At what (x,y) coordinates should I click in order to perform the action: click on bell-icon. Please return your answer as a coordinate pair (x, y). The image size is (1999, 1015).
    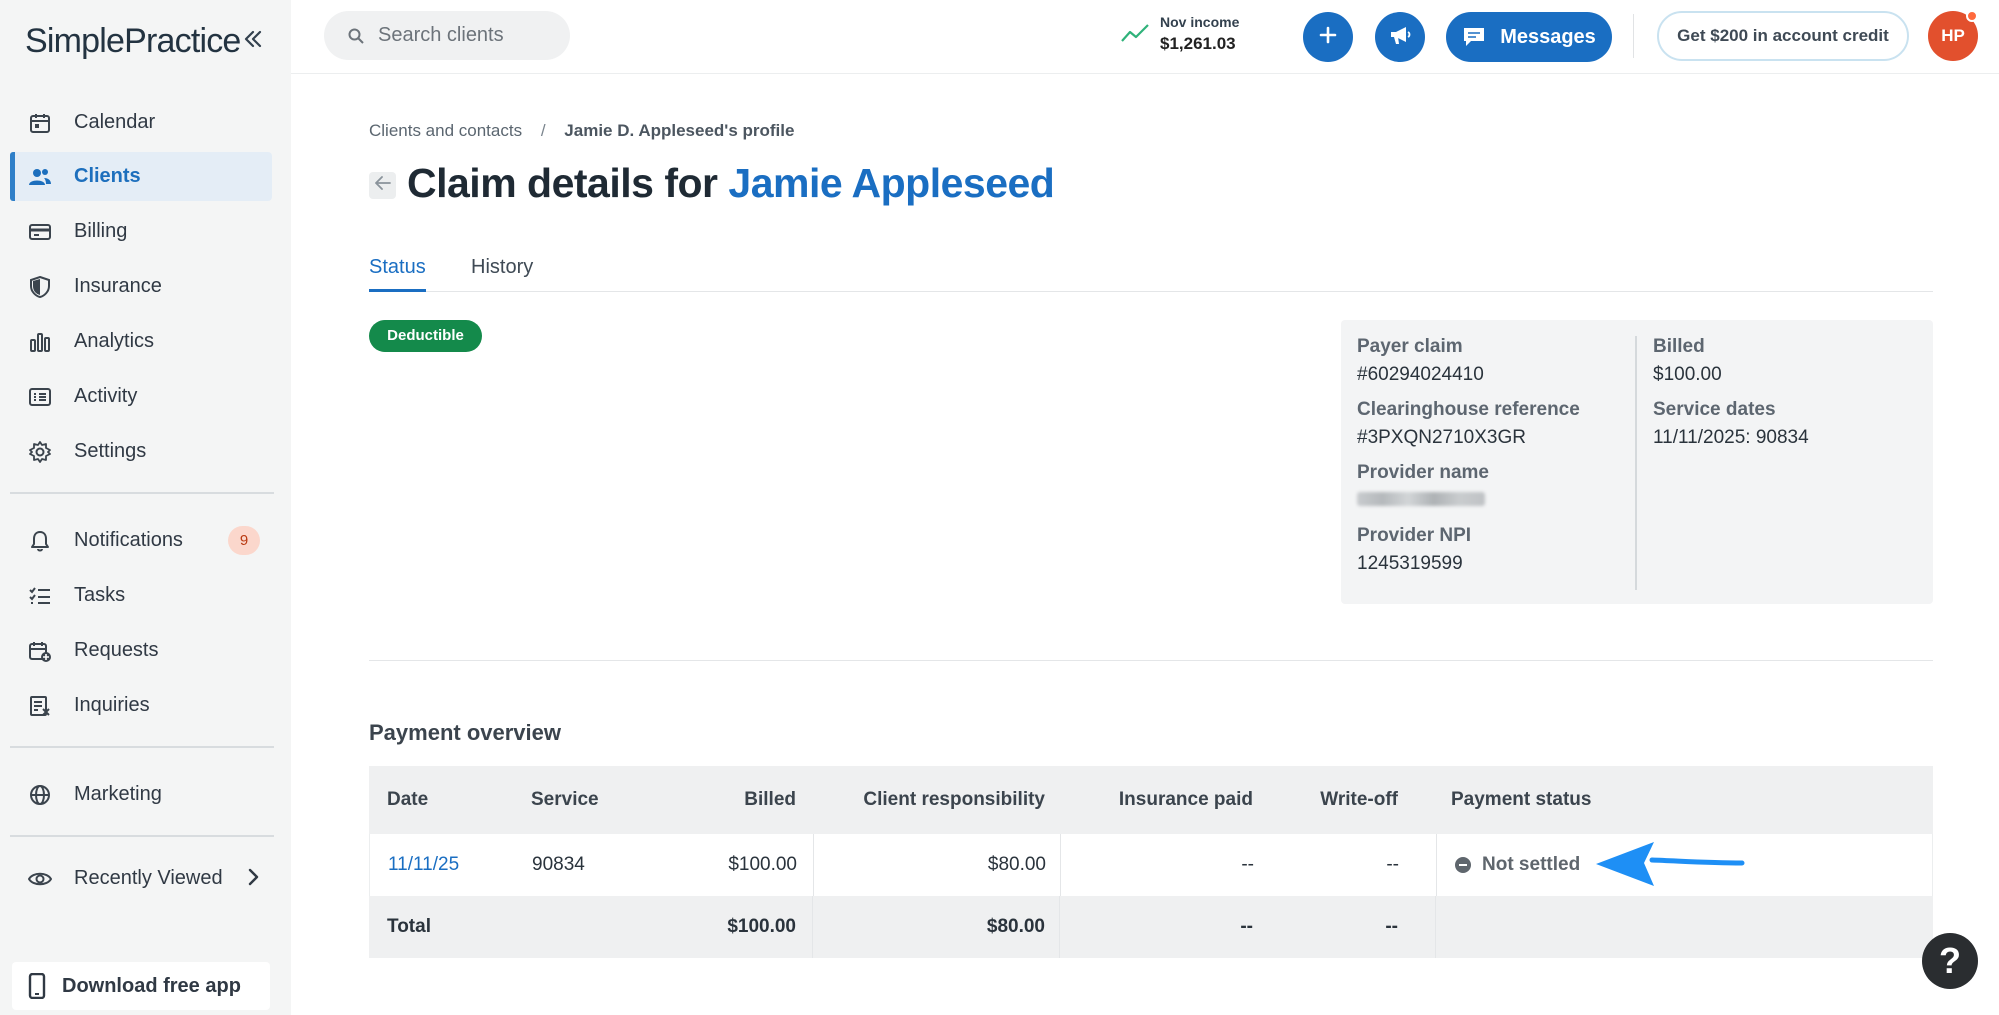
    Looking at the image, I should click on (40, 541).